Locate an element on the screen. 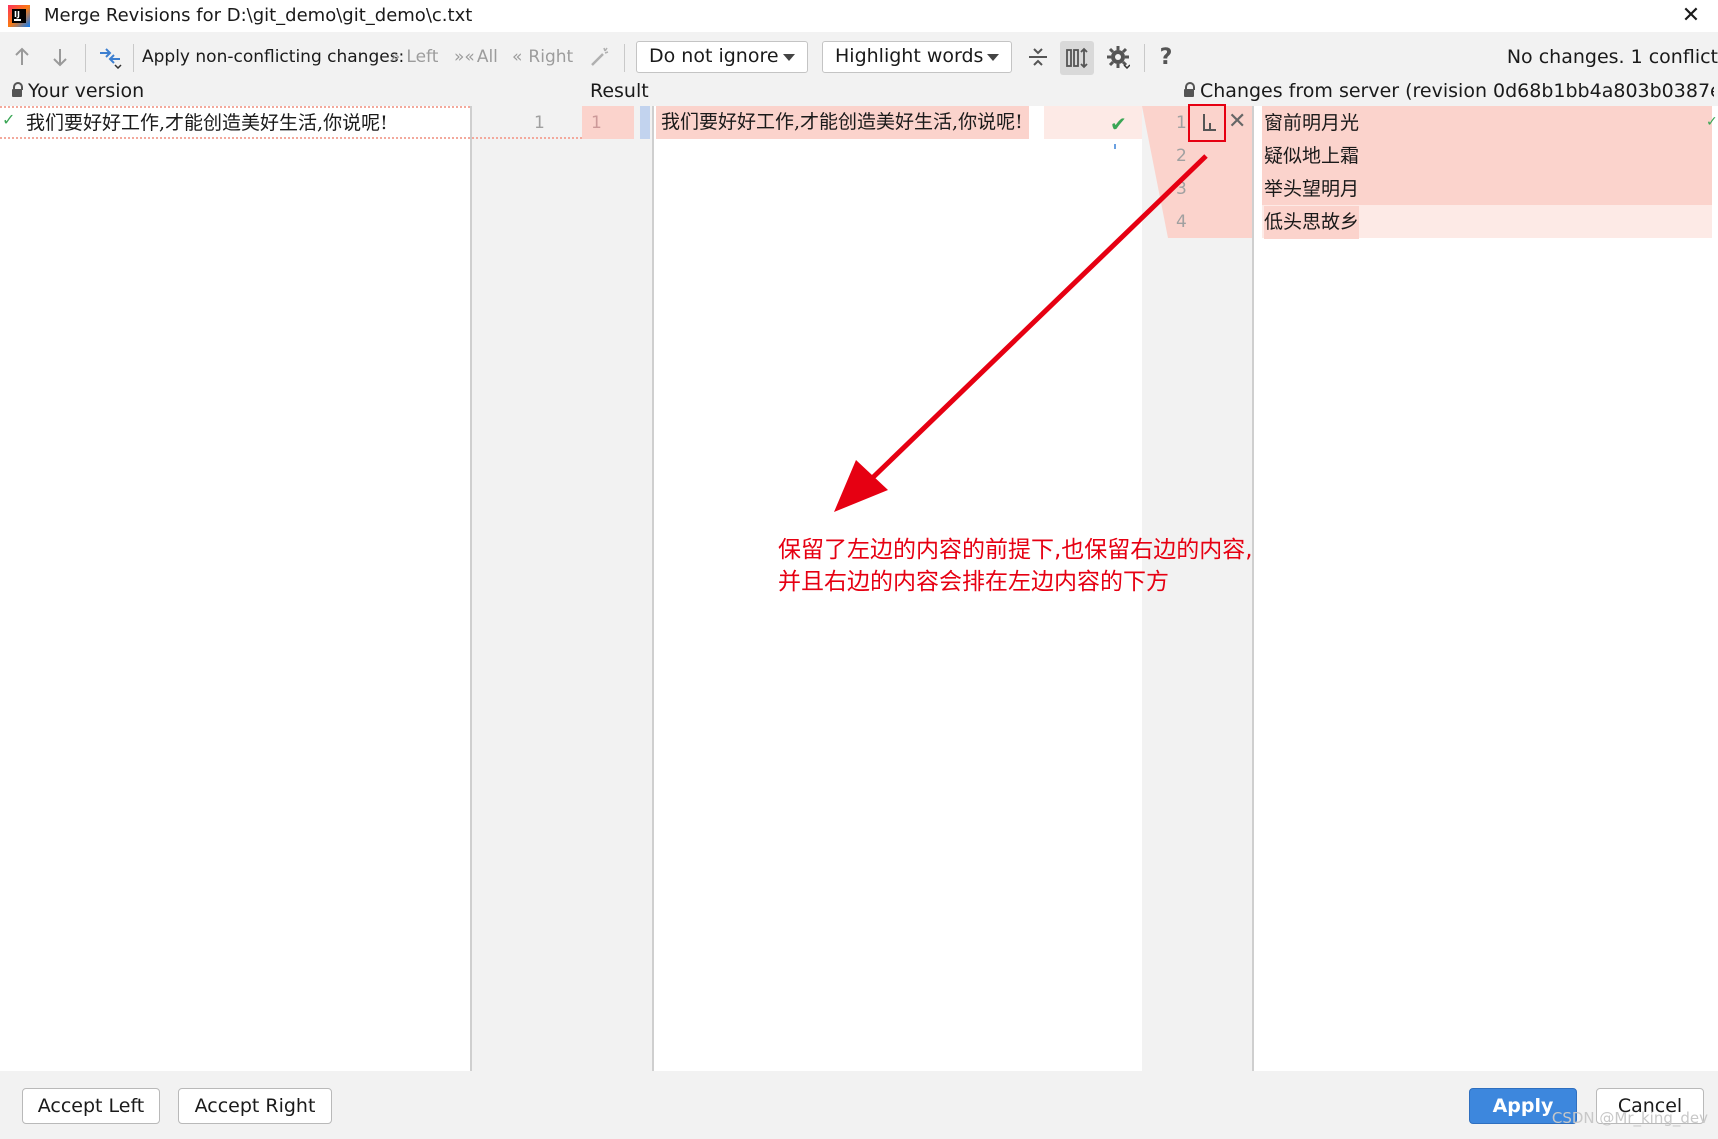  apply-right-label: Right is located at coordinates (551, 57).